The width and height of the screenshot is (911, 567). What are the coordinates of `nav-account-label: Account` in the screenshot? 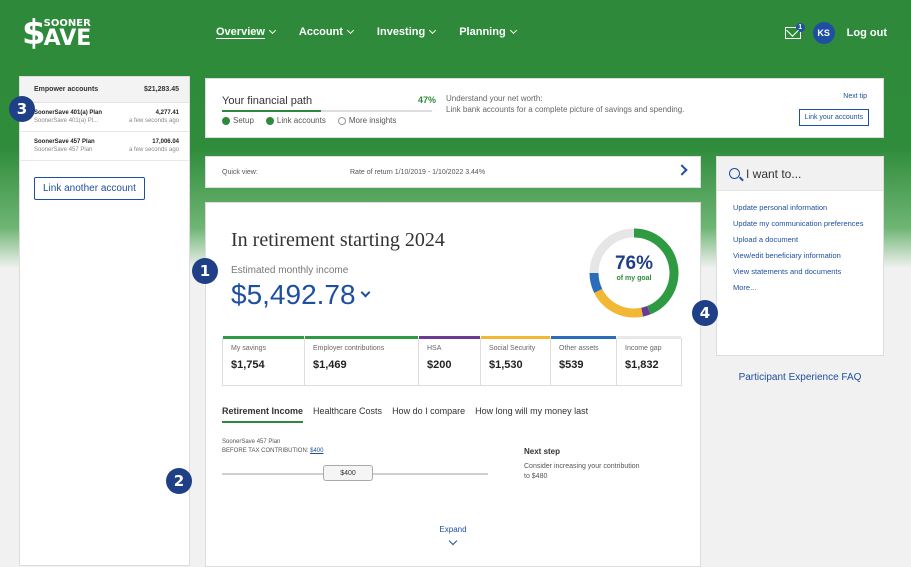 It's located at (320, 32).